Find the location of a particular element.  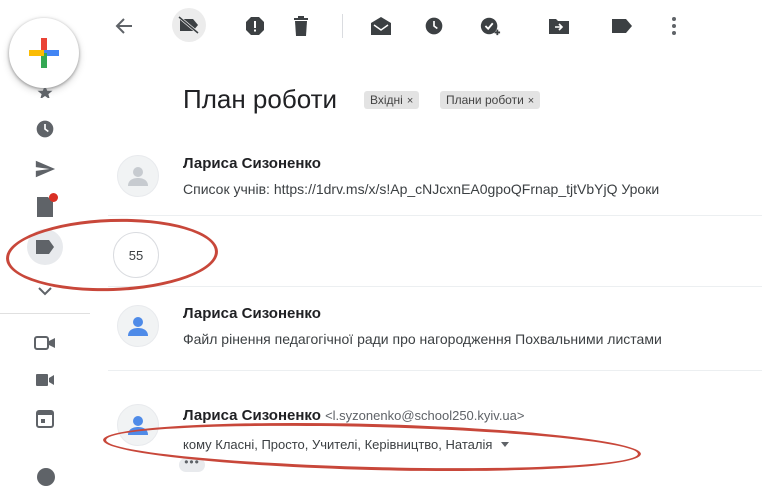

add-task-icon is located at coordinates (490, 26).